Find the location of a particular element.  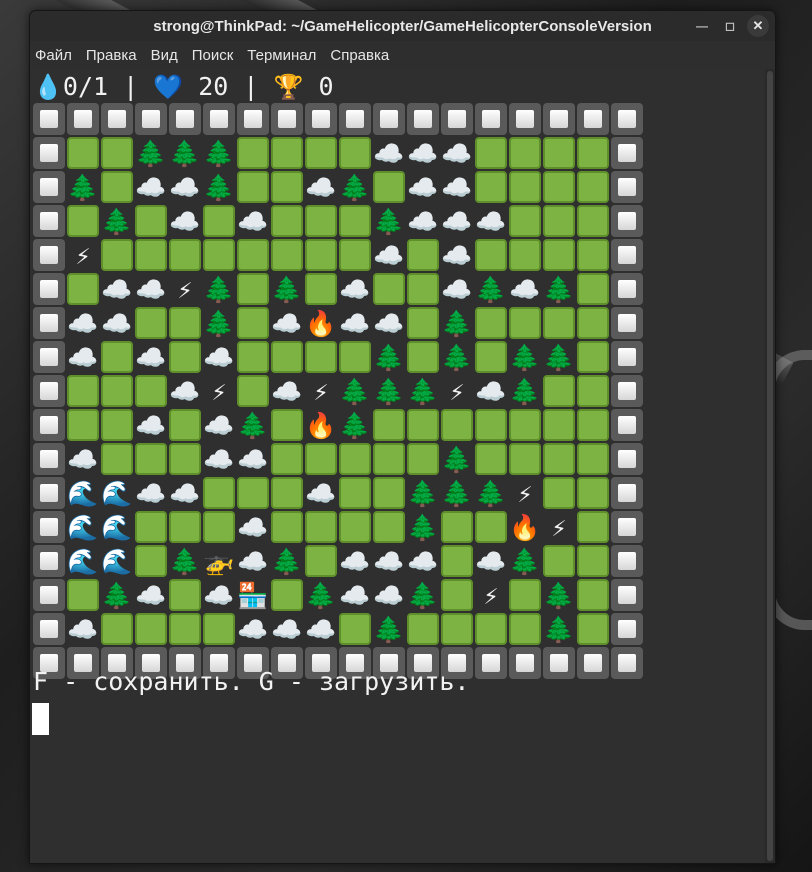

scrollbar is located at coordinates (770, 466).